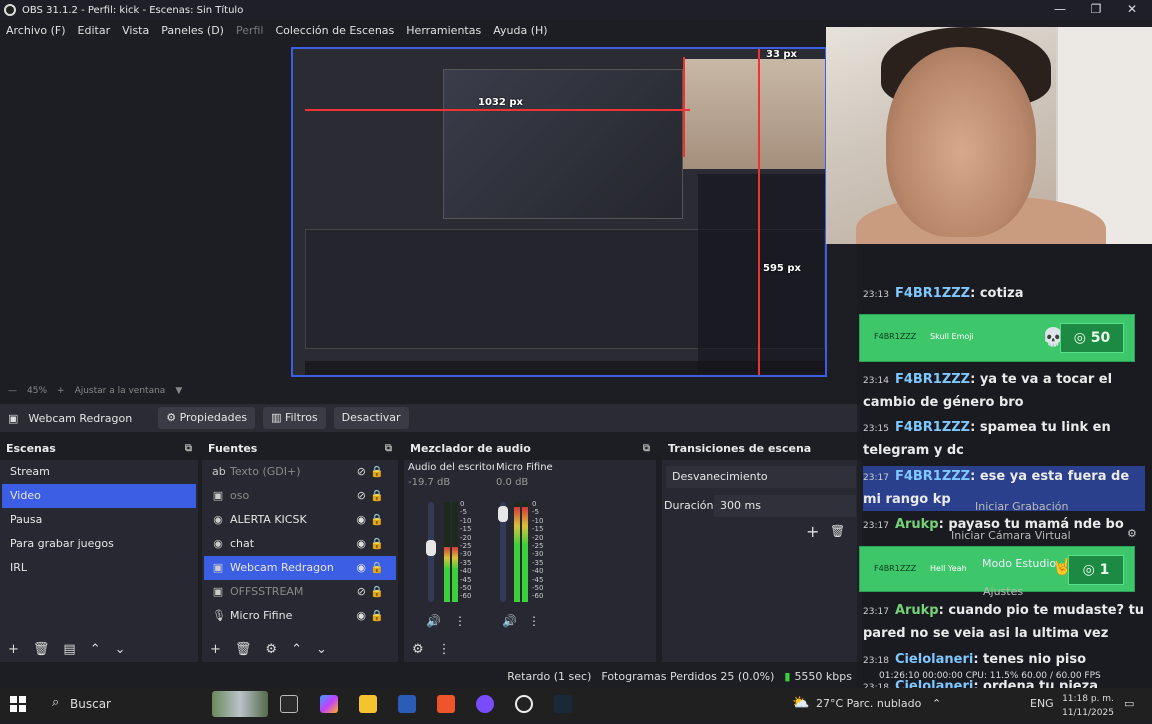 This screenshot has height=724, width=1152. What do you see at coordinates (289, 704) in the screenshot?
I see `task-view-icon` at bounding box center [289, 704].